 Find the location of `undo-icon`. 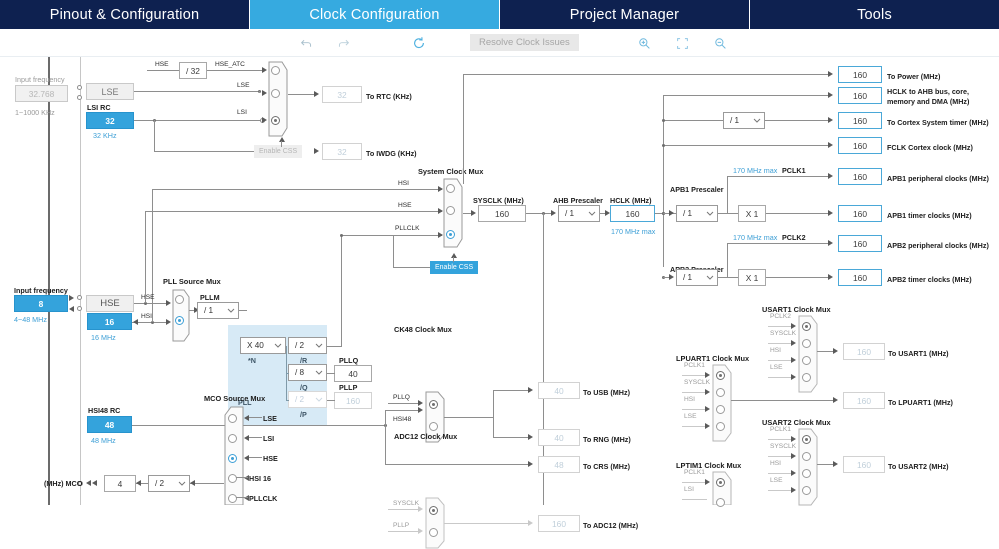

undo-icon is located at coordinates (306, 43).